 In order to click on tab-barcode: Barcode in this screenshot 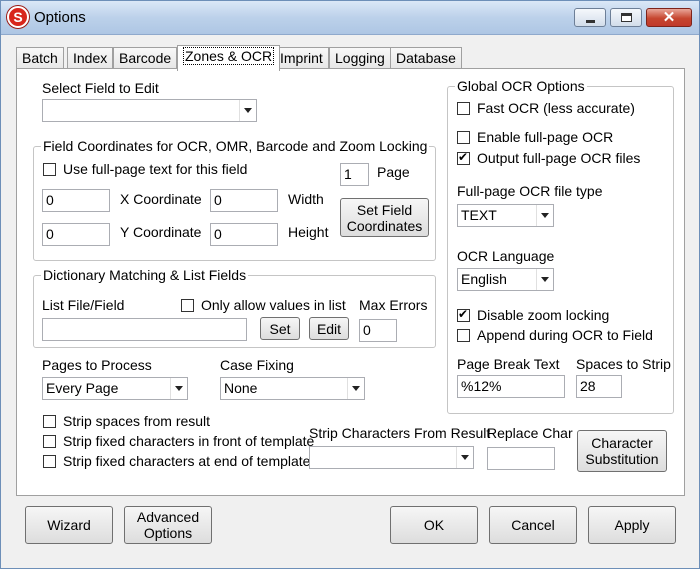, I will do `click(145, 58)`.